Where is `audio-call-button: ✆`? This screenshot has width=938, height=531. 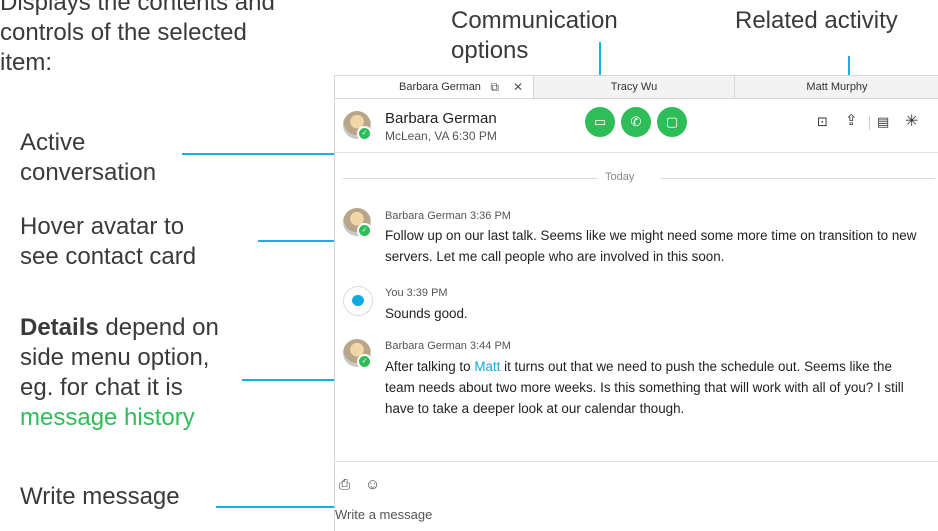 audio-call-button: ✆ is located at coordinates (636, 122).